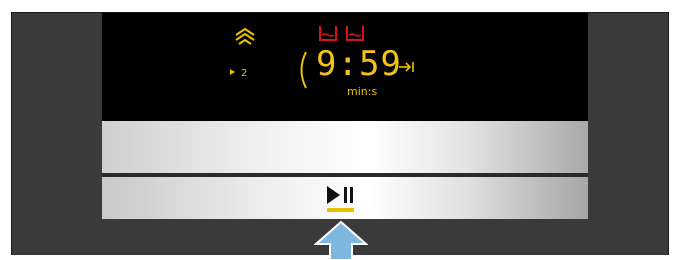 This screenshot has height=260, width=682. Describe the element at coordinates (359, 64) in the screenshot. I see `timer-value: 9:59` at that location.